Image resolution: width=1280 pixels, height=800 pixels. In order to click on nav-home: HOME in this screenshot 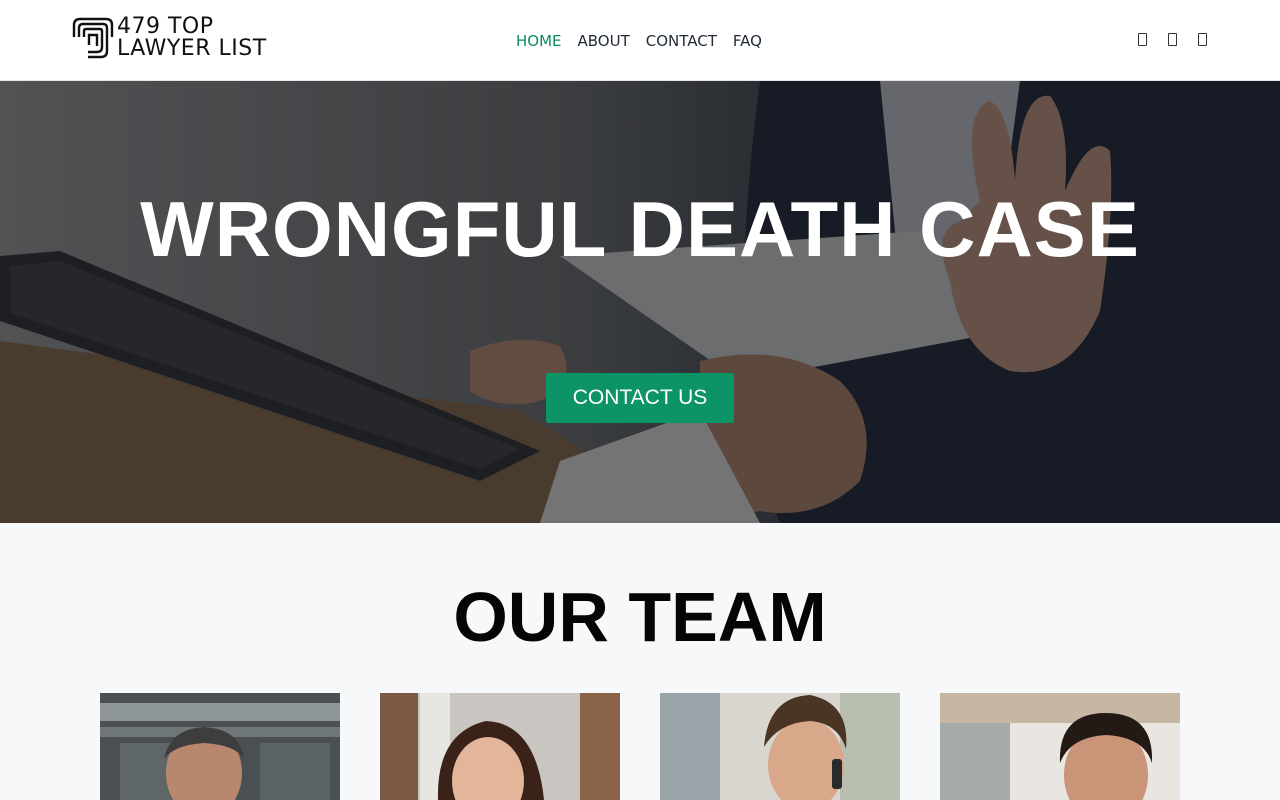, I will do `click(539, 41)`.